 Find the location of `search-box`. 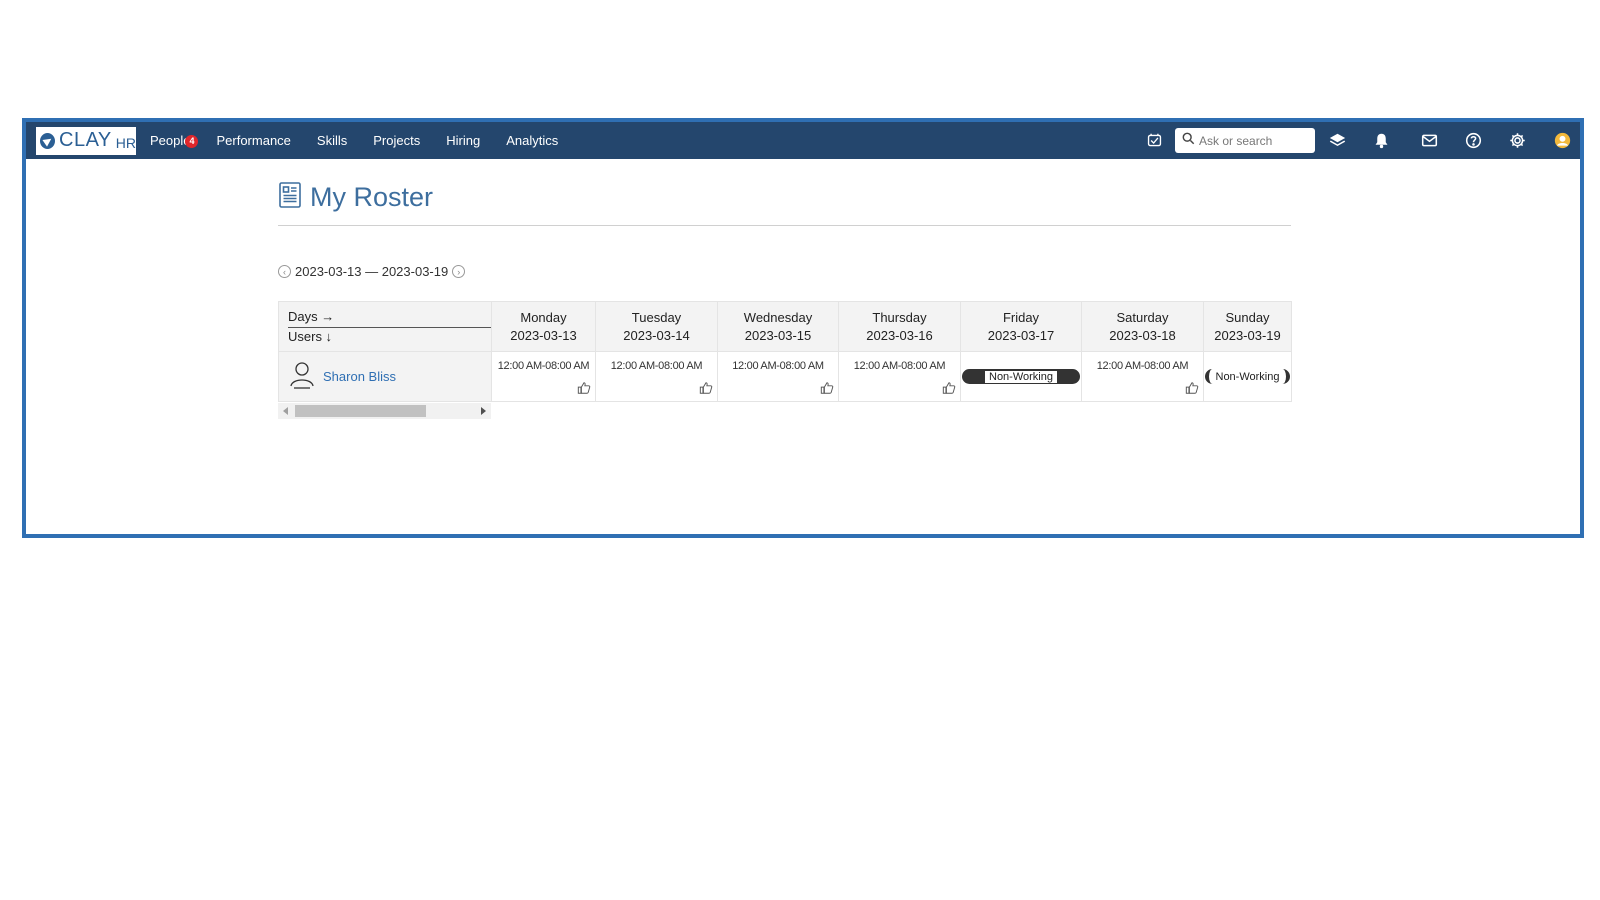

search-box is located at coordinates (1245, 140).